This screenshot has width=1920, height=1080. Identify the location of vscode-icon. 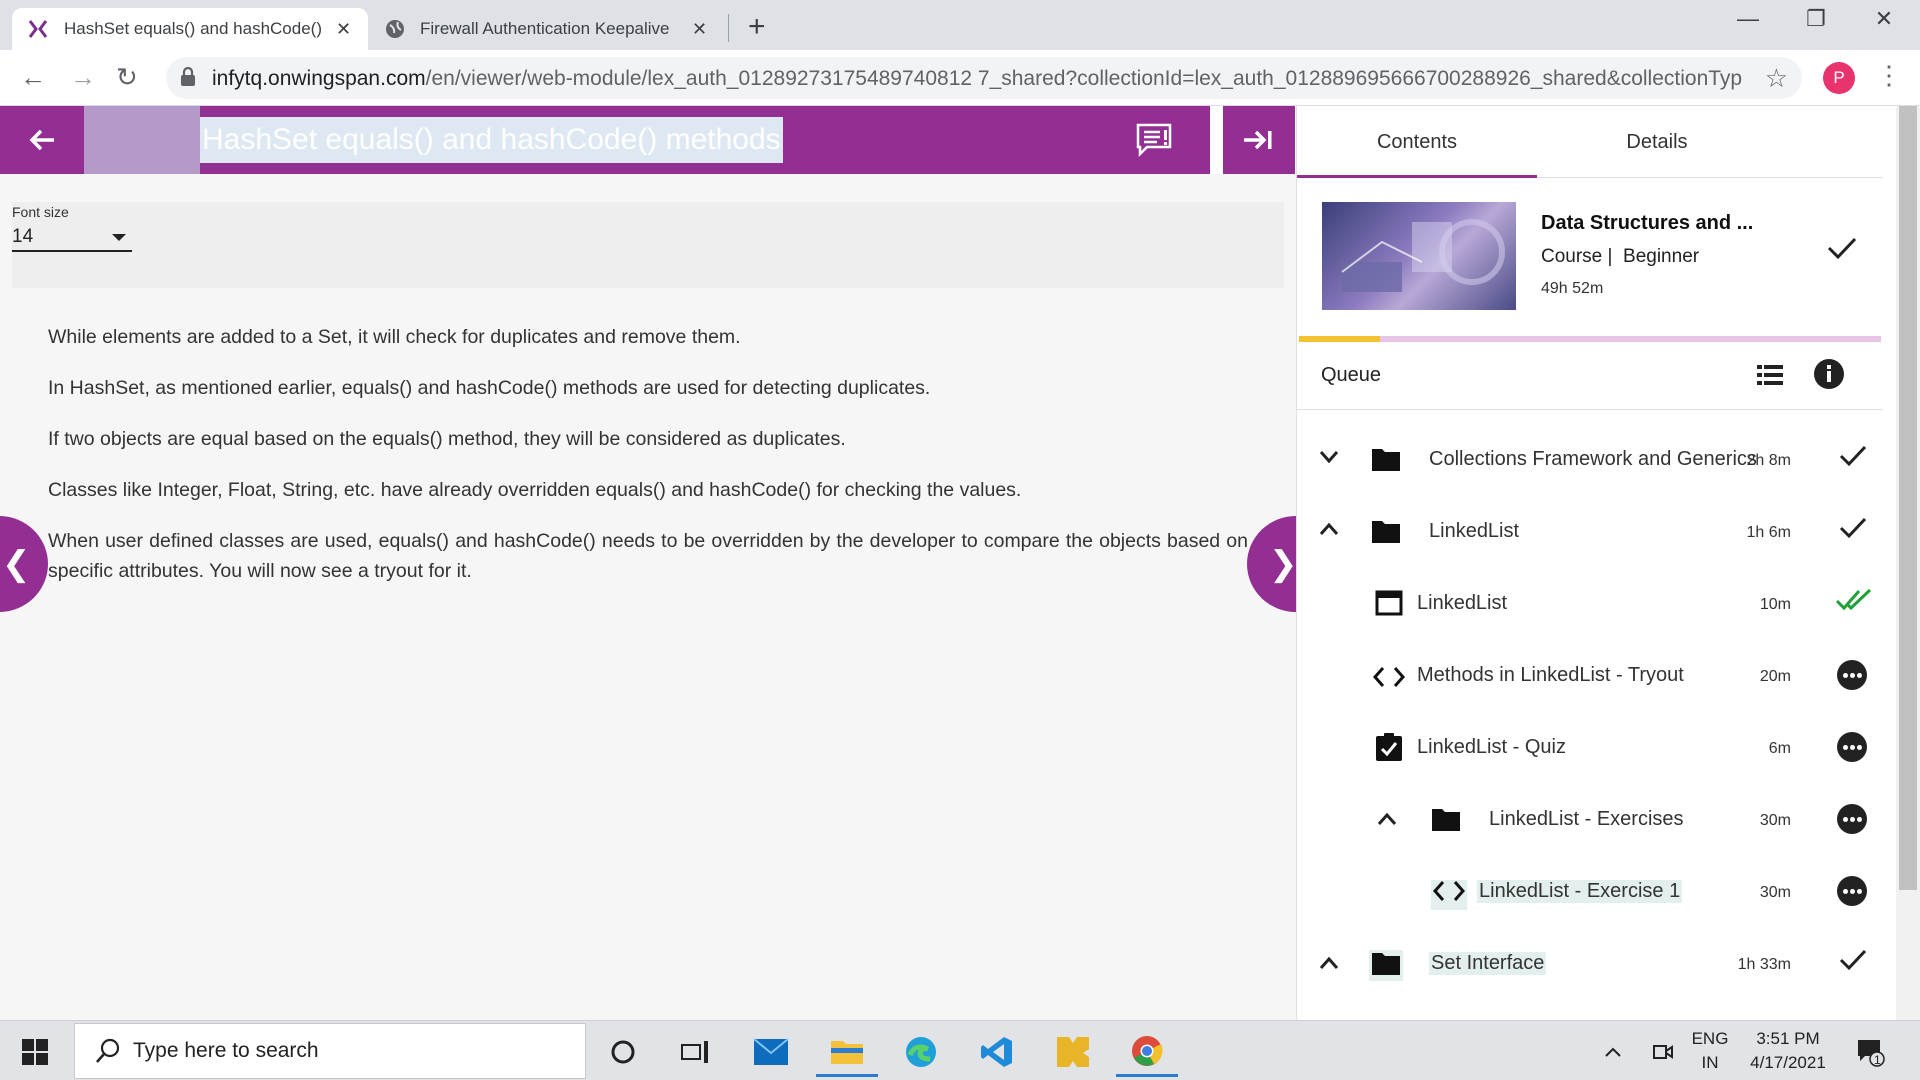
(997, 1052).